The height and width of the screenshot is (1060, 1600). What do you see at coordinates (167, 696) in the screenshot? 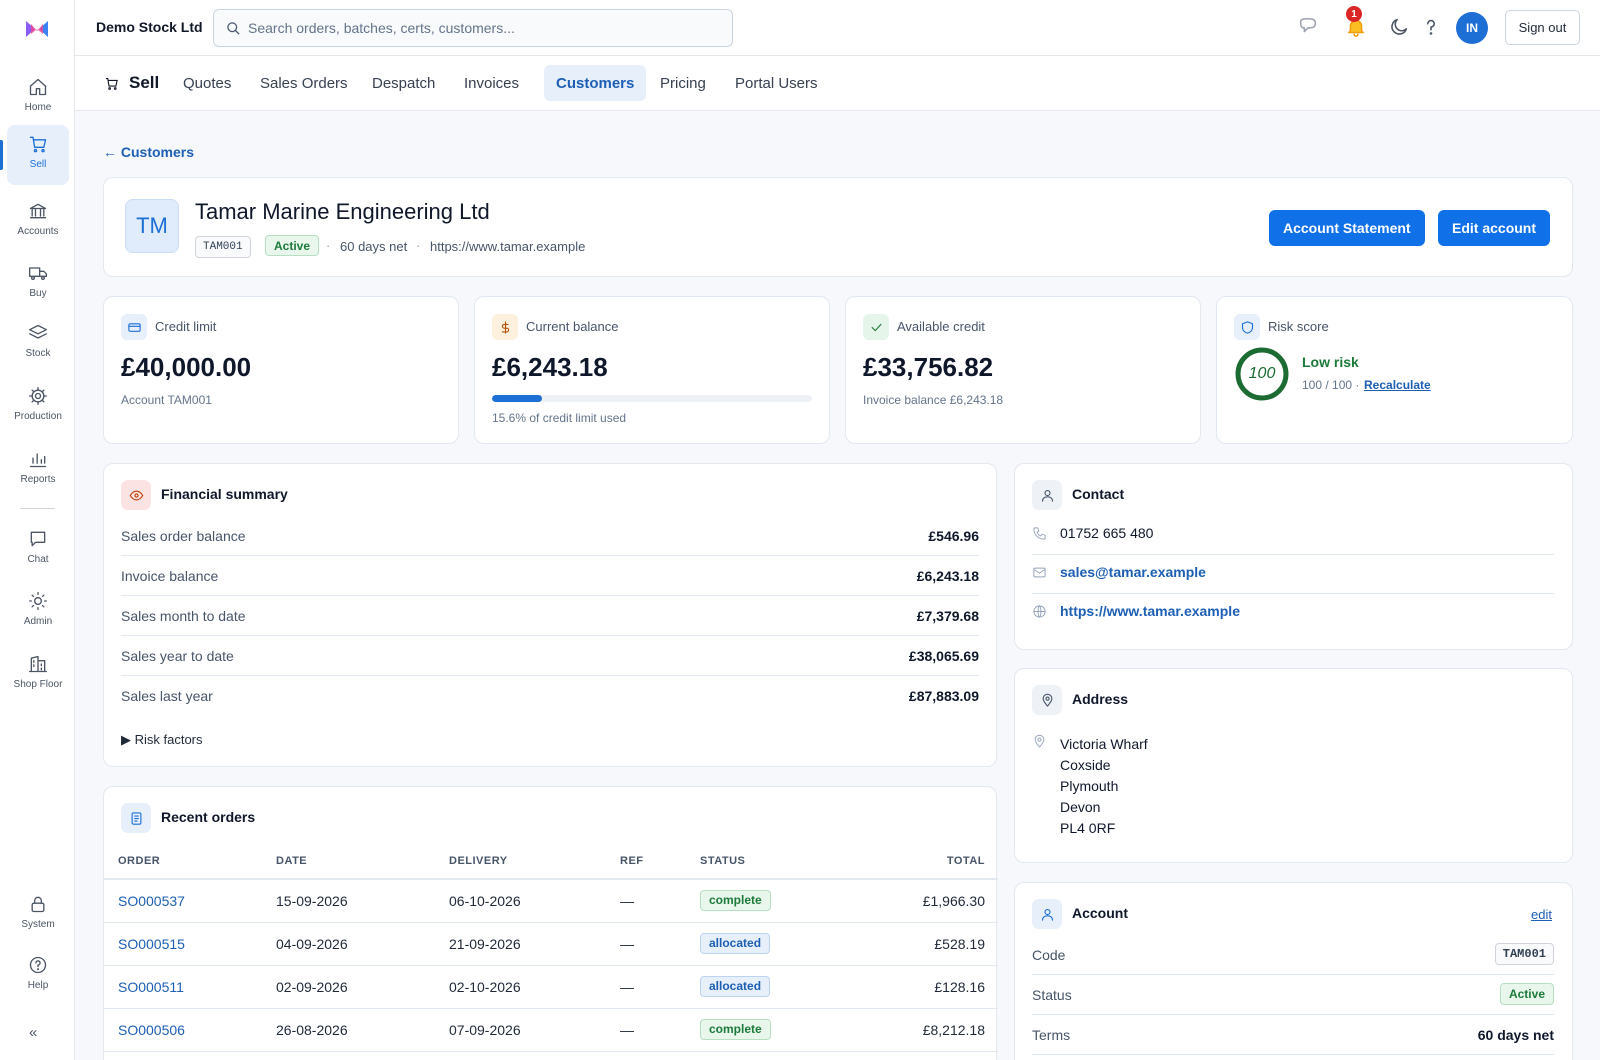
I see `summary-label: Sales last year` at bounding box center [167, 696].